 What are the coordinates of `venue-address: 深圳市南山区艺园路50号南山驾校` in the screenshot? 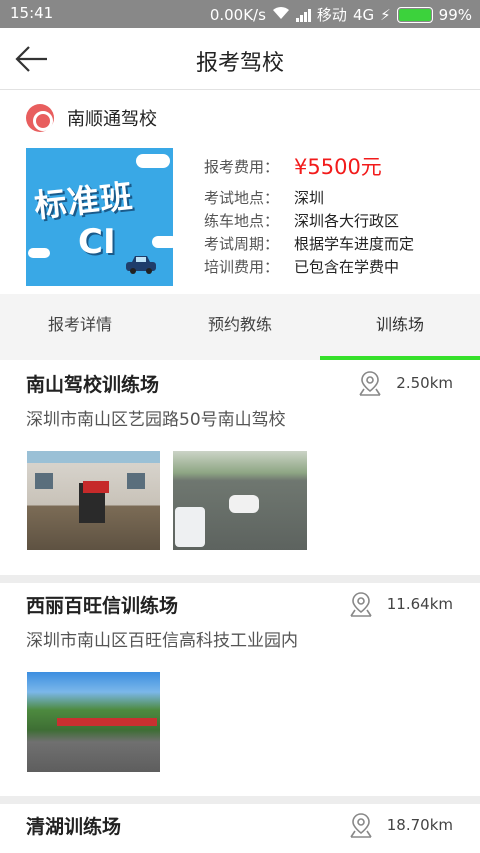 It's located at (156, 420).